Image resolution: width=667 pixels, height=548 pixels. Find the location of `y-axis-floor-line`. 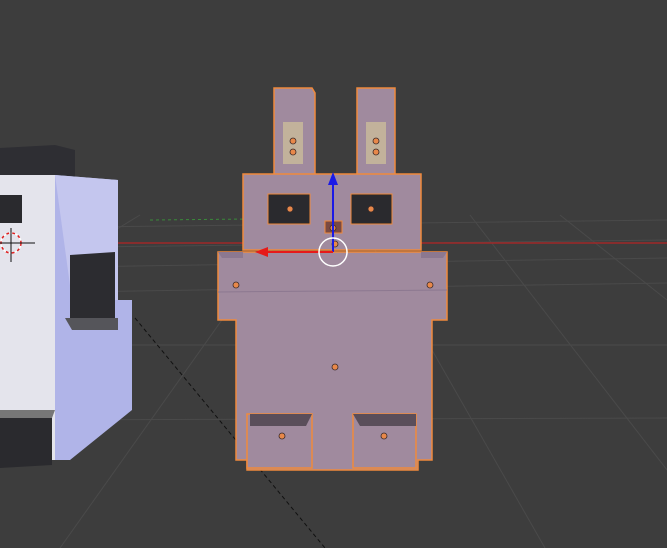

y-axis-floor-line is located at coordinates (200, 219).